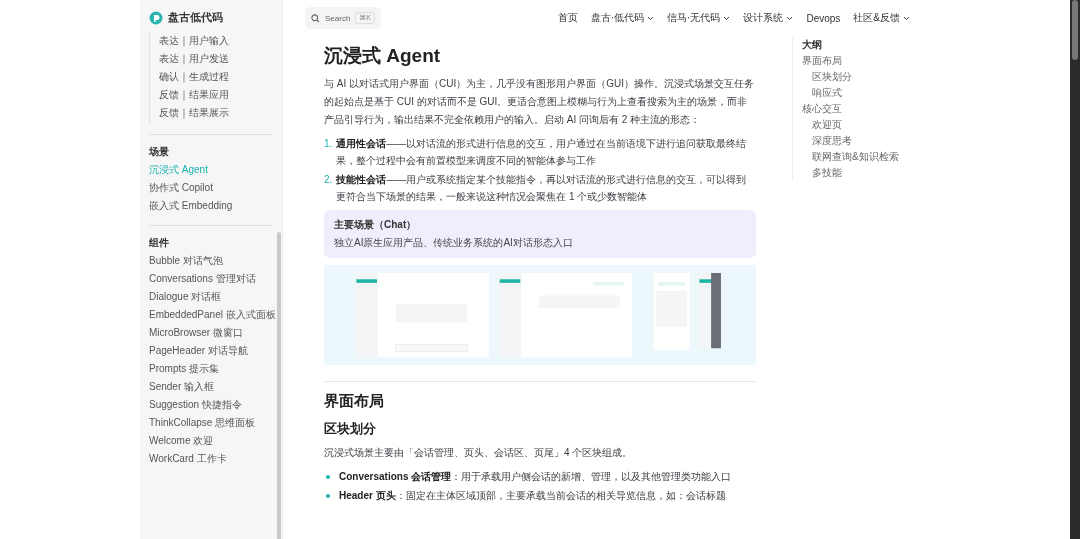  What do you see at coordinates (850, 141) in the screenshot?
I see `outline-link: 深度思考` at bounding box center [850, 141].